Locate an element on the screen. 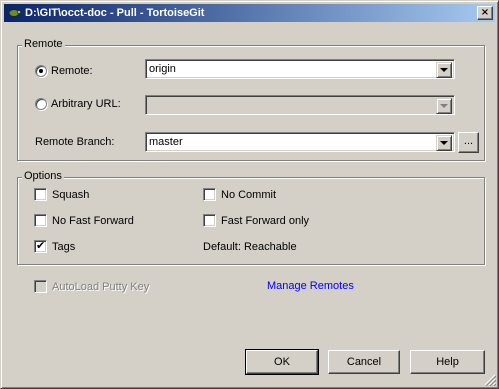 The image size is (499, 389). remote-combo-arrow-icon is located at coordinates (444, 70).